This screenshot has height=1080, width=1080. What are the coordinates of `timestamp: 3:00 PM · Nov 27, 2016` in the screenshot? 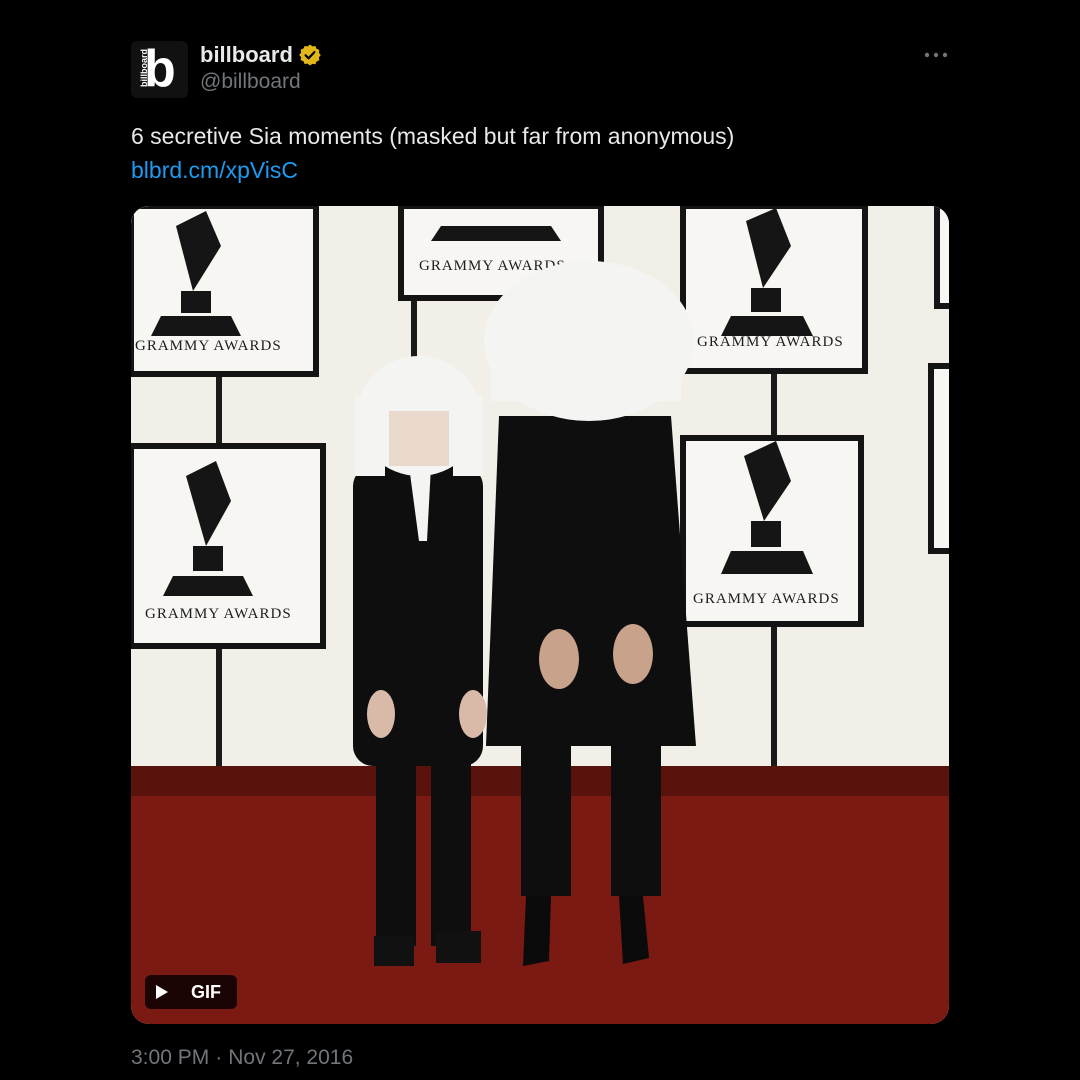 It's located at (242, 1058).